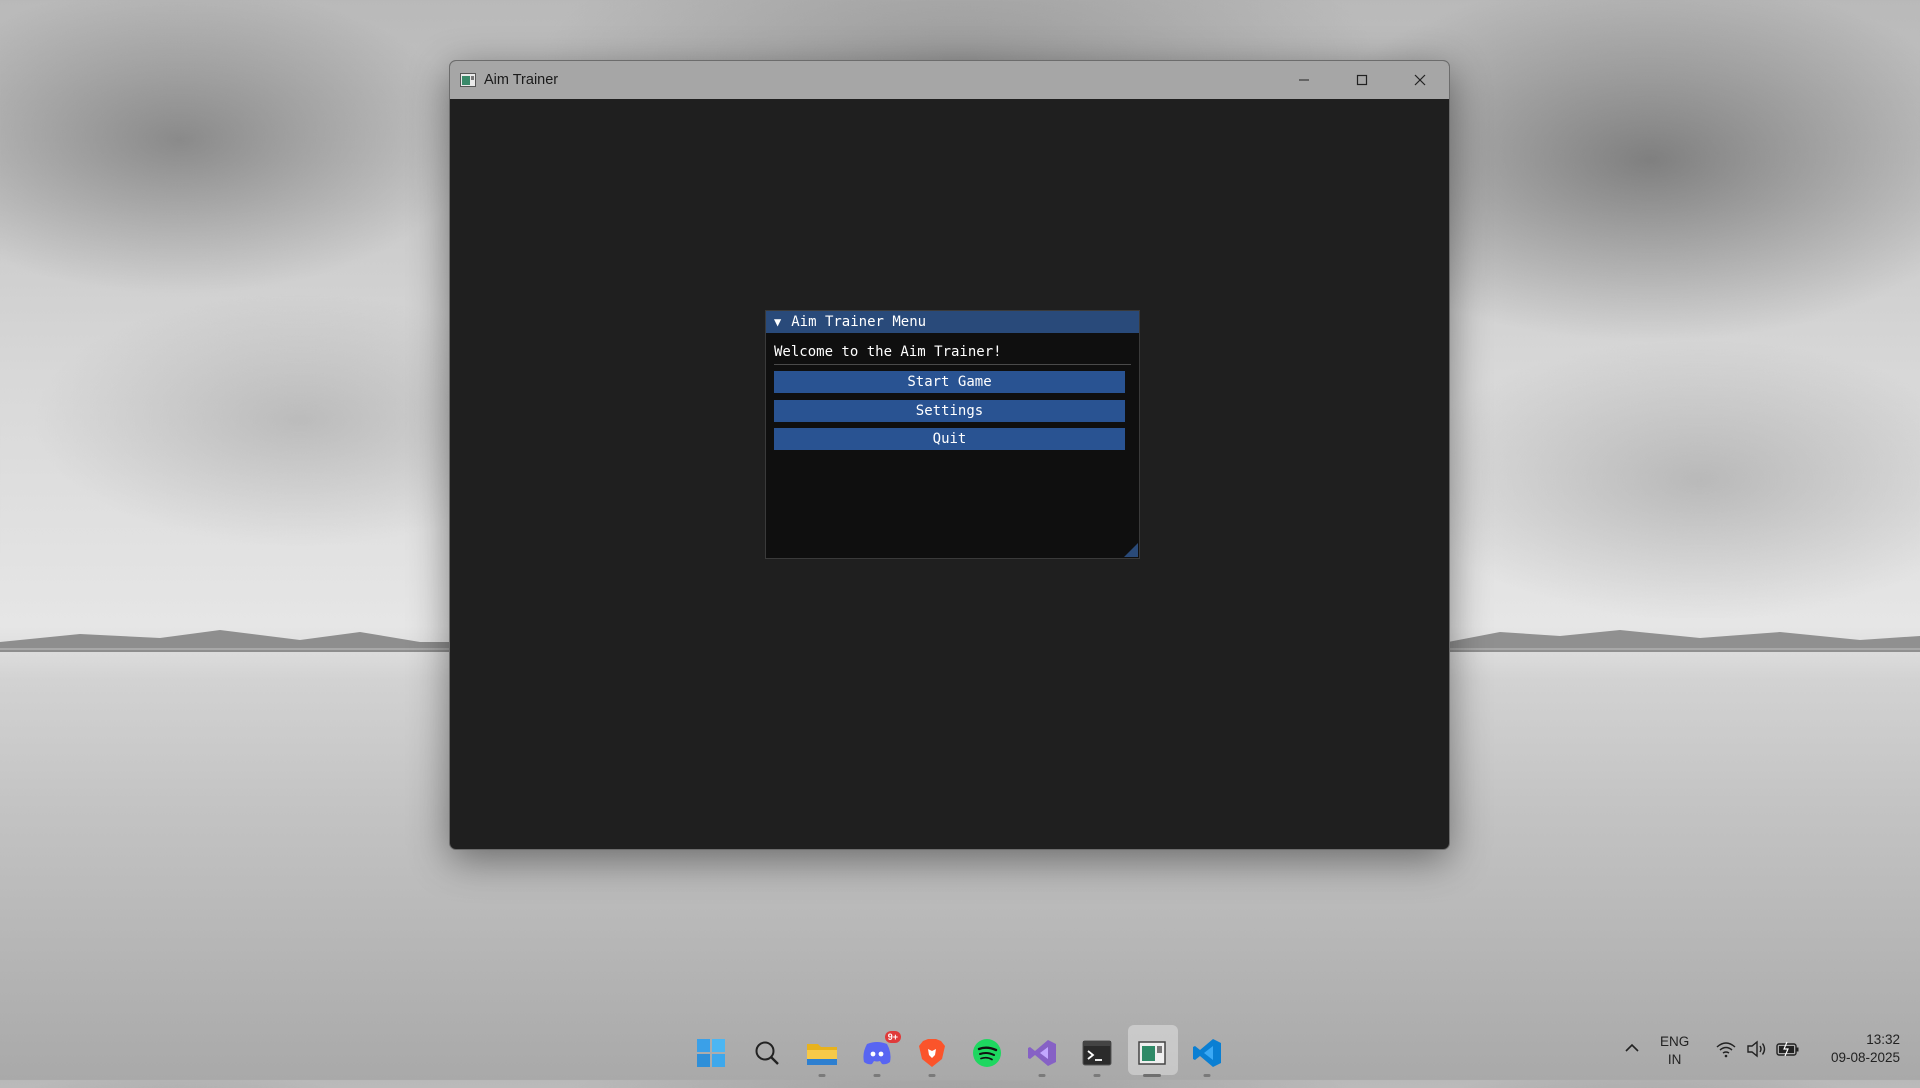 The width and height of the screenshot is (1920, 1088). What do you see at coordinates (1207, 1053) in the screenshot?
I see `vscode-icon` at bounding box center [1207, 1053].